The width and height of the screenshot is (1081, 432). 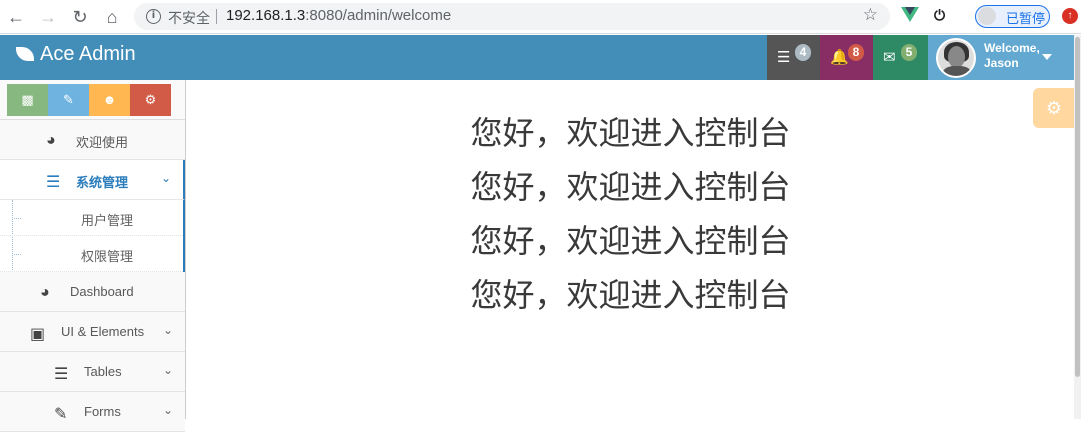 I want to click on sidebar-item-label: UI & Elements, so click(x=103, y=331).